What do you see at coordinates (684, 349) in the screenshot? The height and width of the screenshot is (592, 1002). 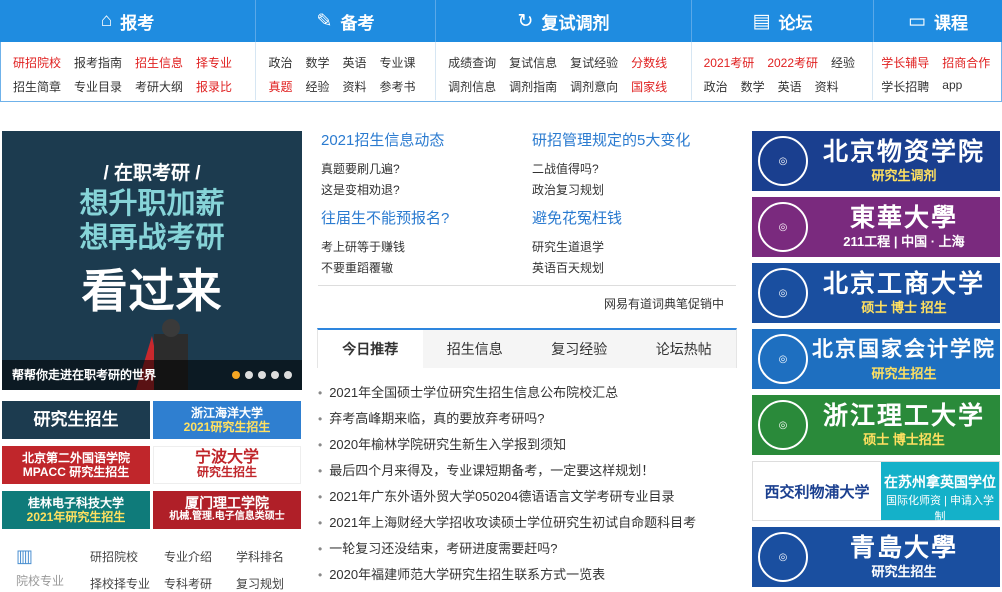 I see `tab-forum: 论坛热帖` at bounding box center [684, 349].